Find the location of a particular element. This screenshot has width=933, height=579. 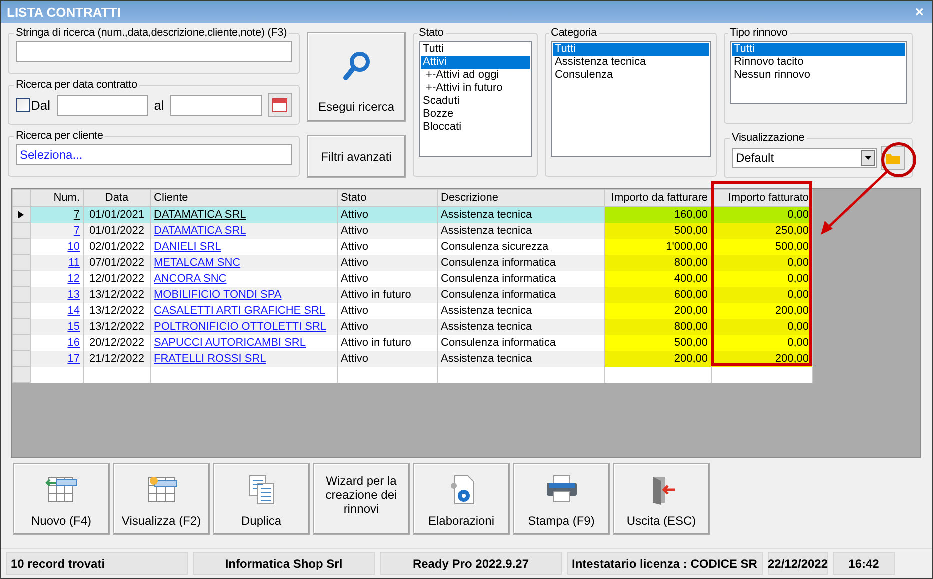

from-label: Dal is located at coordinates (41, 105).